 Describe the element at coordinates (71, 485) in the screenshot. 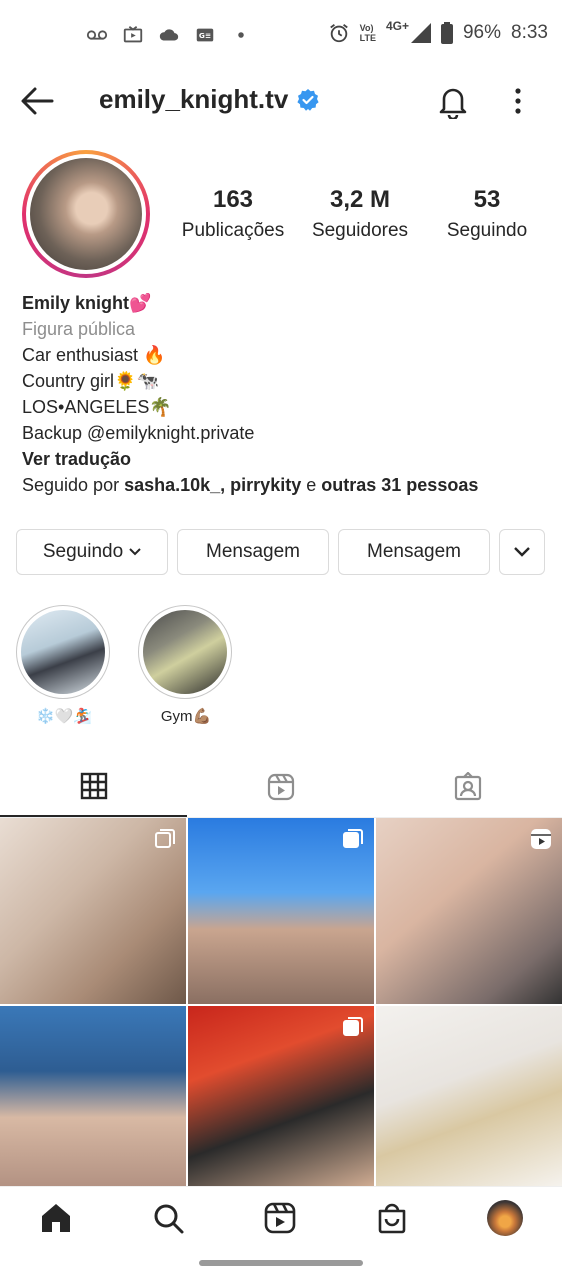

I see `followed-by-prefix: Seguido por` at that location.